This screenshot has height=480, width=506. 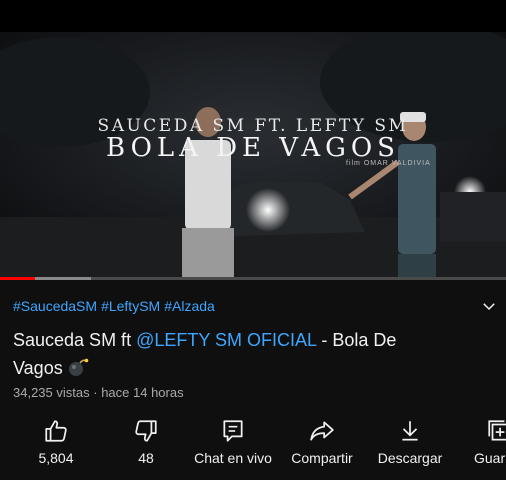 What do you see at coordinates (78, 367) in the screenshot?
I see `bomb-icon` at bounding box center [78, 367].